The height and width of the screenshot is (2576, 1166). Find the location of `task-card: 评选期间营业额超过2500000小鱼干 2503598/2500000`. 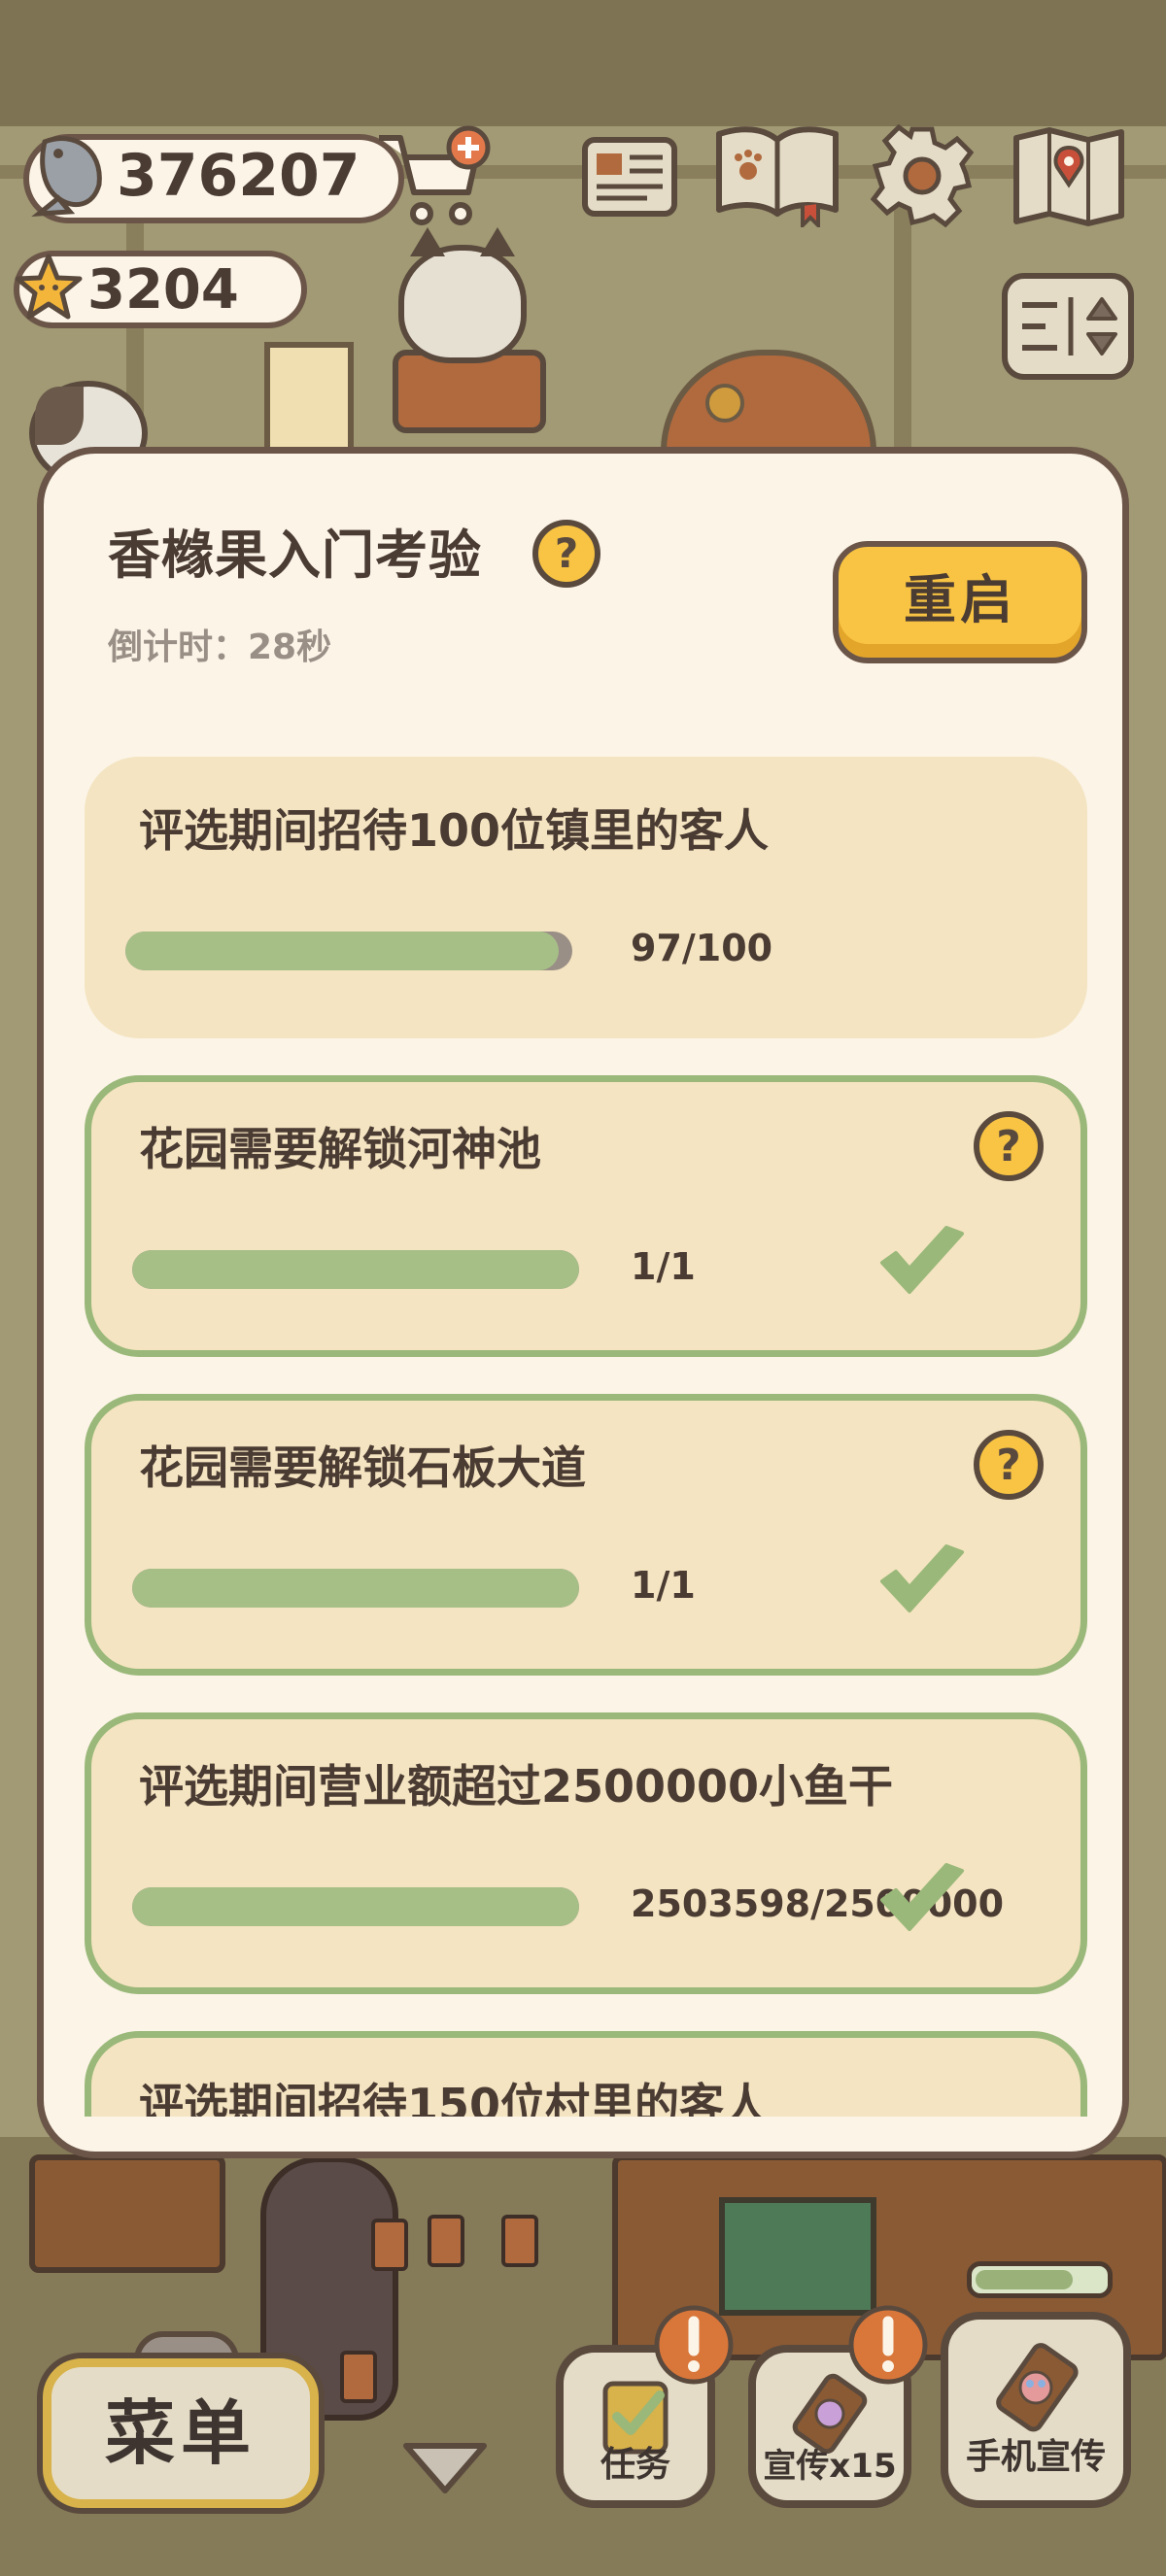

task-card: 评选期间营业额超过2500000小鱼干 2503598/2500000 is located at coordinates (586, 1853).